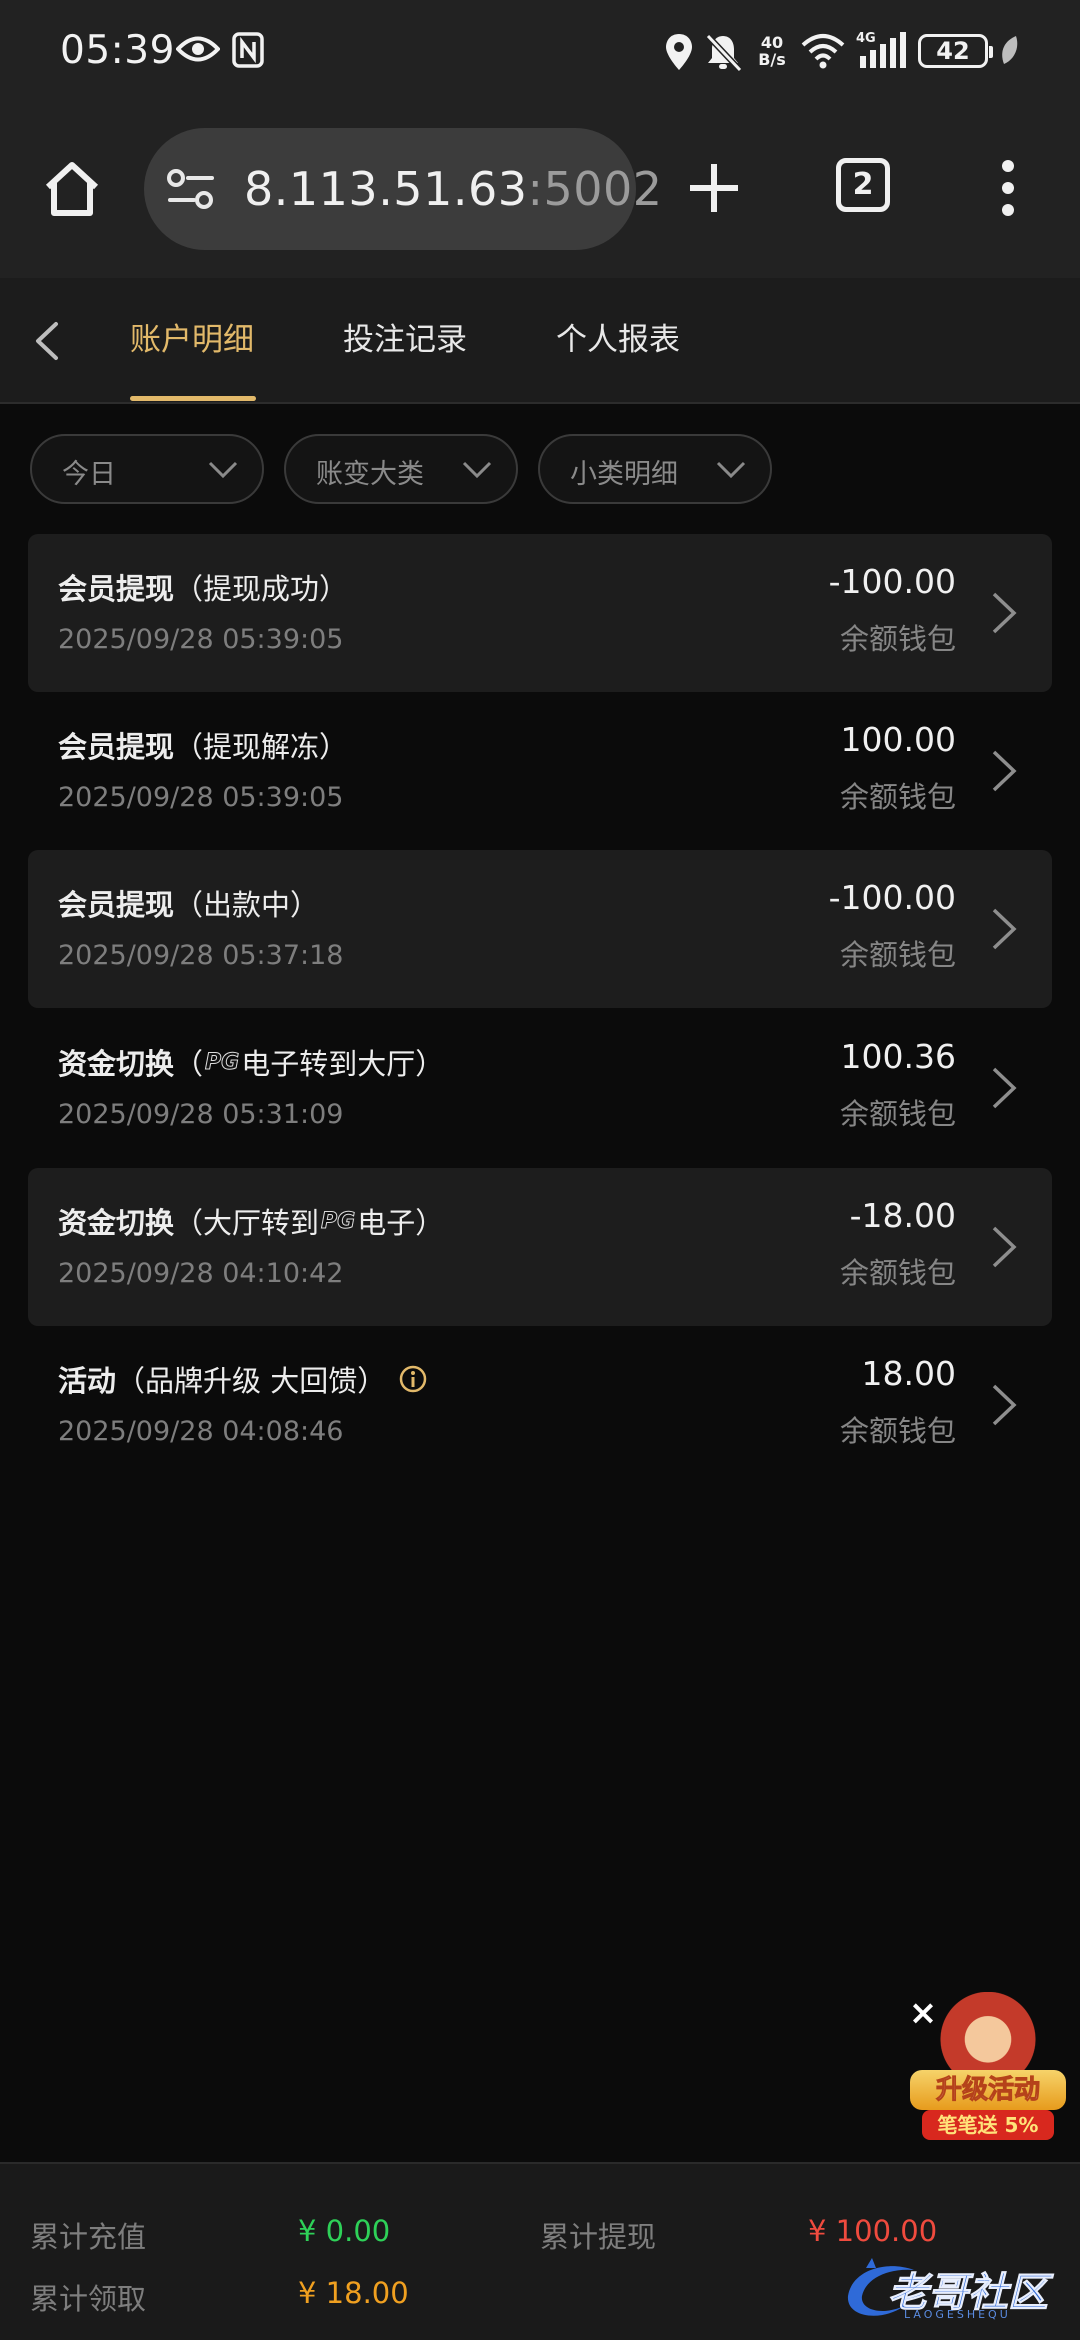 This screenshot has height=2340, width=1080. What do you see at coordinates (957, 2291) in the screenshot?
I see `watermark-logo: 老哥社区 LAOGESHEQU` at bounding box center [957, 2291].